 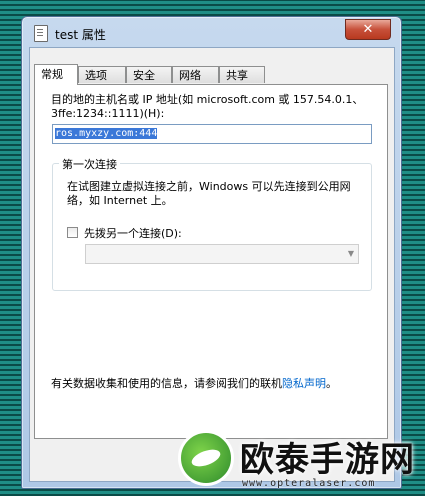 What do you see at coordinates (149, 74) in the screenshot?
I see `tab-security: 安全` at bounding box center [149, 74].